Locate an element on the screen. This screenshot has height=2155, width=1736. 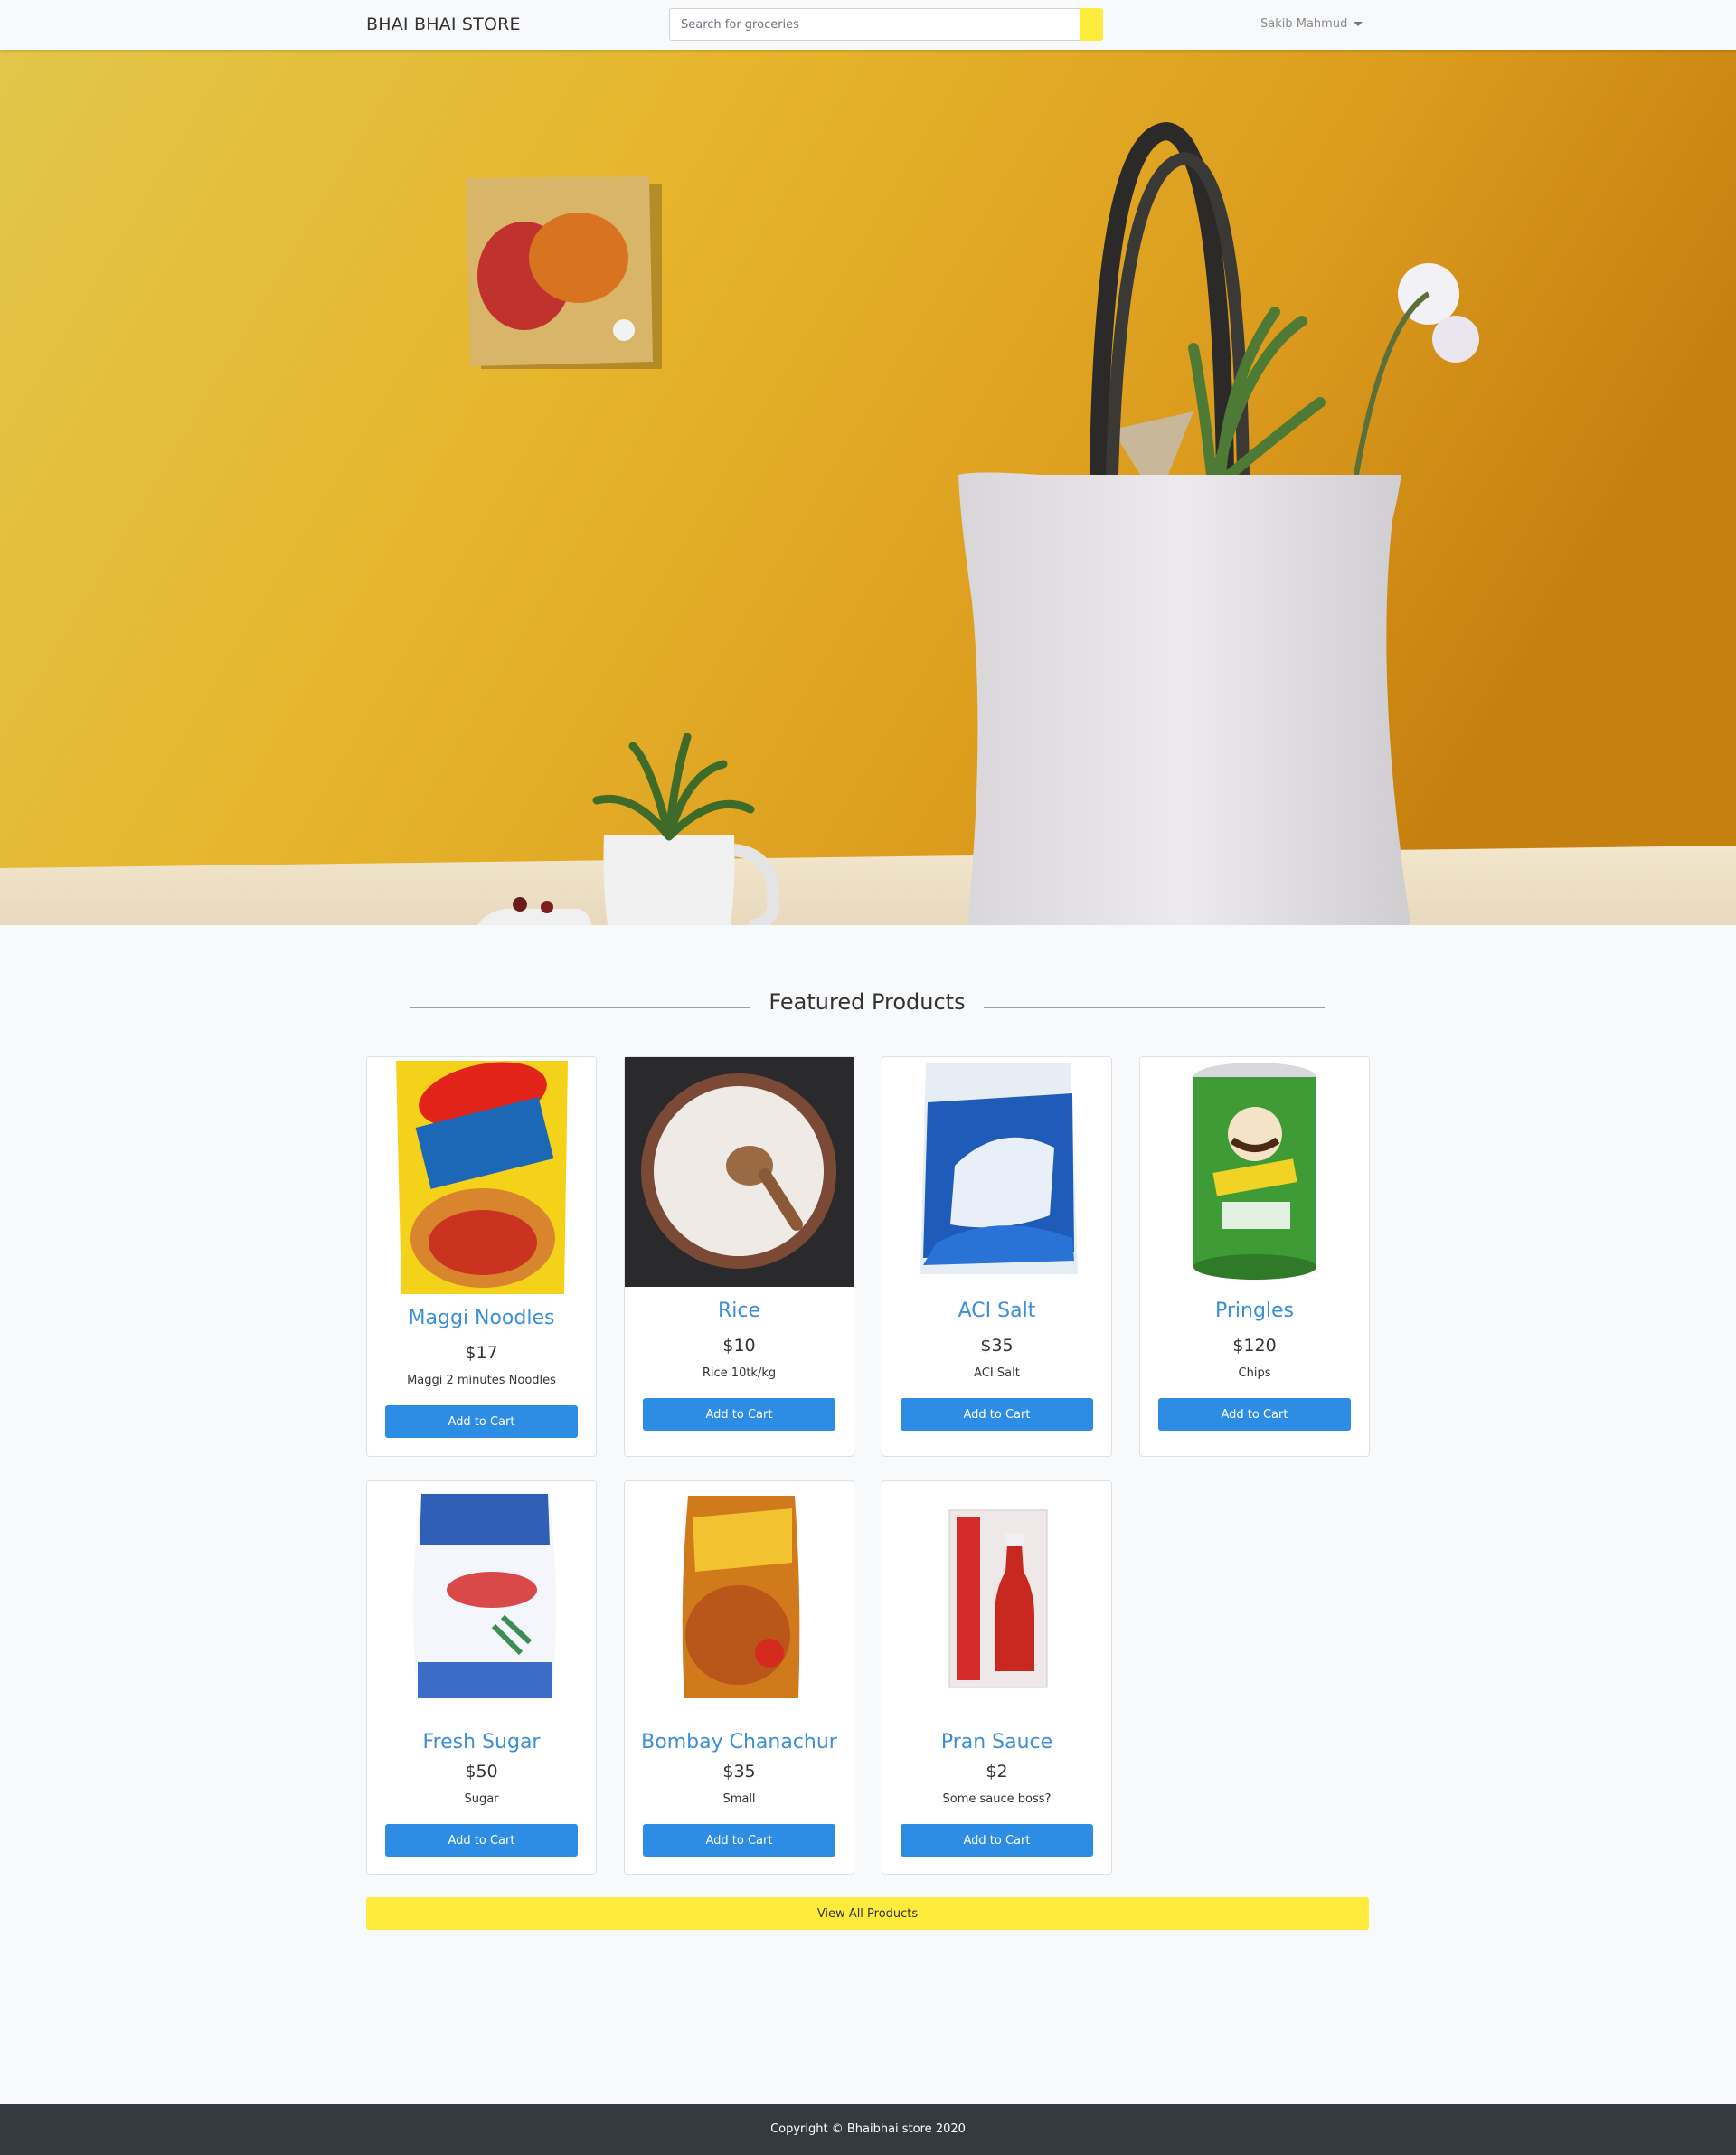
footer: Copyright © Bhaibhai store 2020 is located at coordinates (868, 2130).